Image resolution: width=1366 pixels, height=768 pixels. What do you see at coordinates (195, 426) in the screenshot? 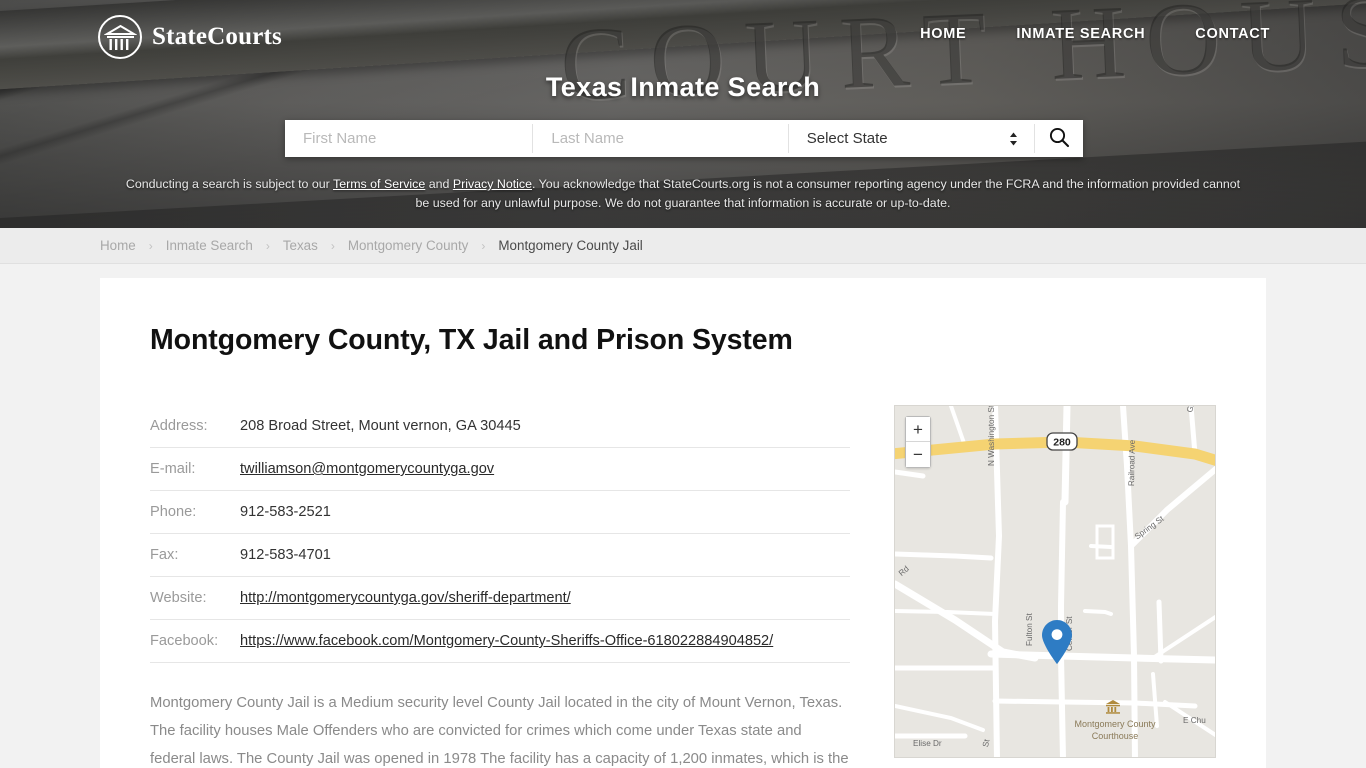
I see `fact-key-address: Address:` at bounding box center [195, 426].